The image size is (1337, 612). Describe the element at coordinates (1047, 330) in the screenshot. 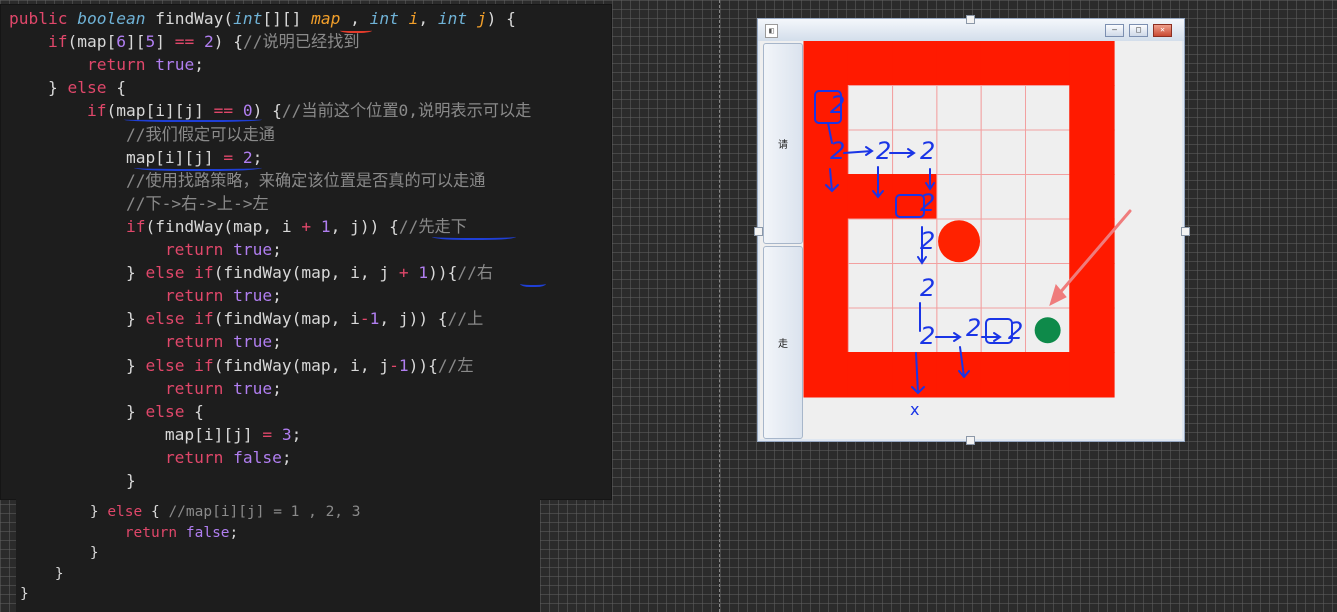

I see `green-ball` at that location.